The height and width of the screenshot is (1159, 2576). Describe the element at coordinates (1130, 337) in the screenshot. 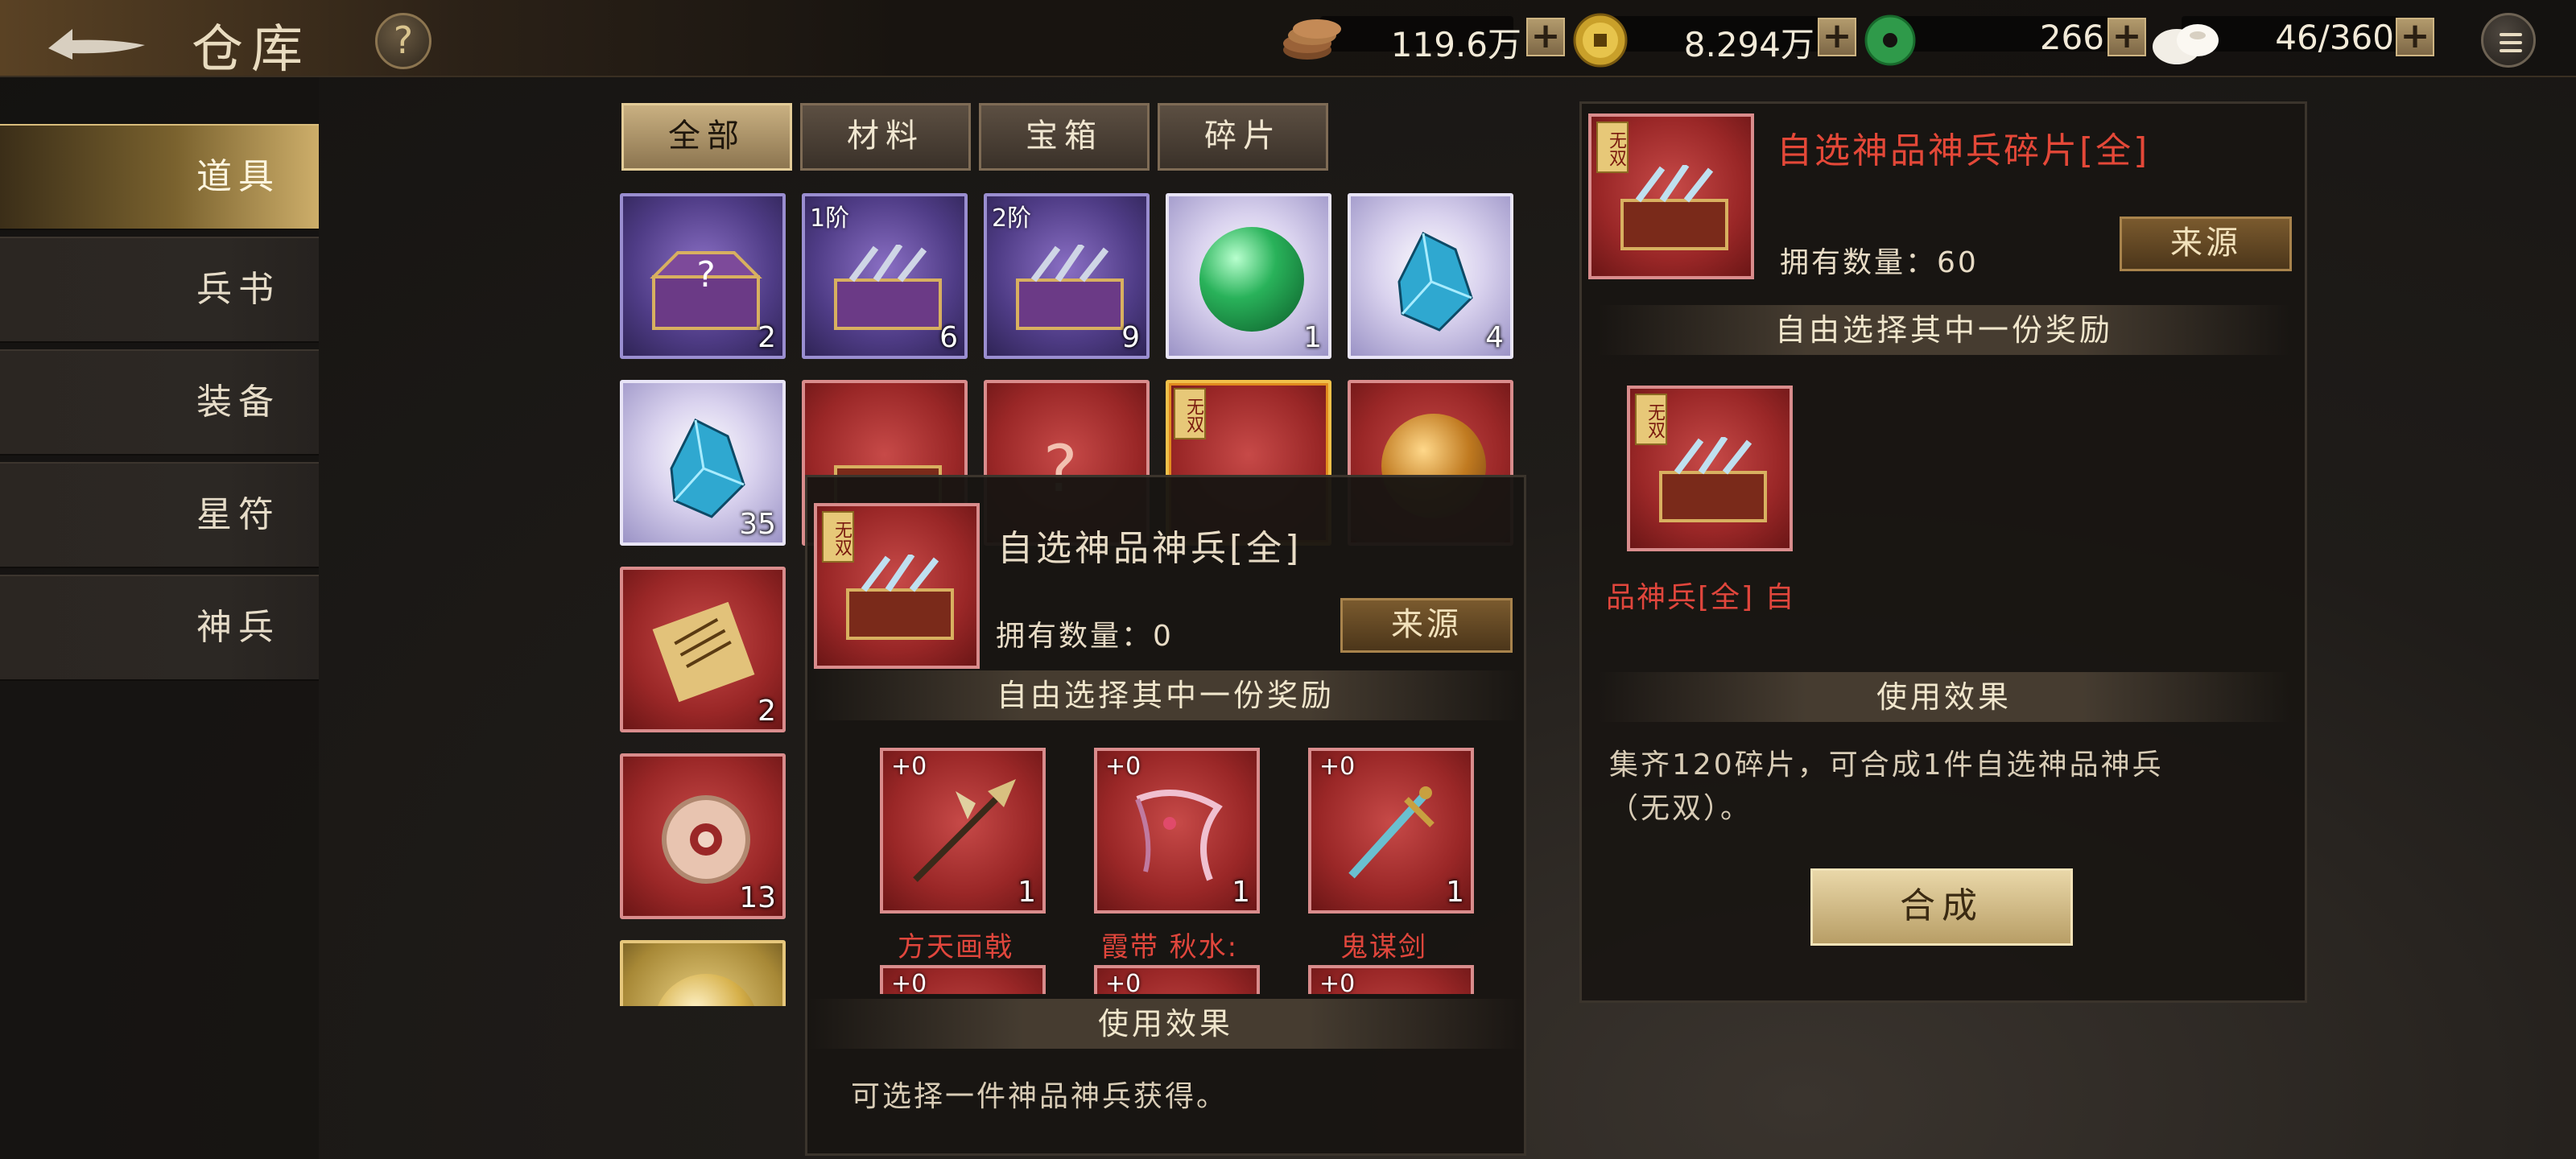

I see `item-count: 9` at that location.